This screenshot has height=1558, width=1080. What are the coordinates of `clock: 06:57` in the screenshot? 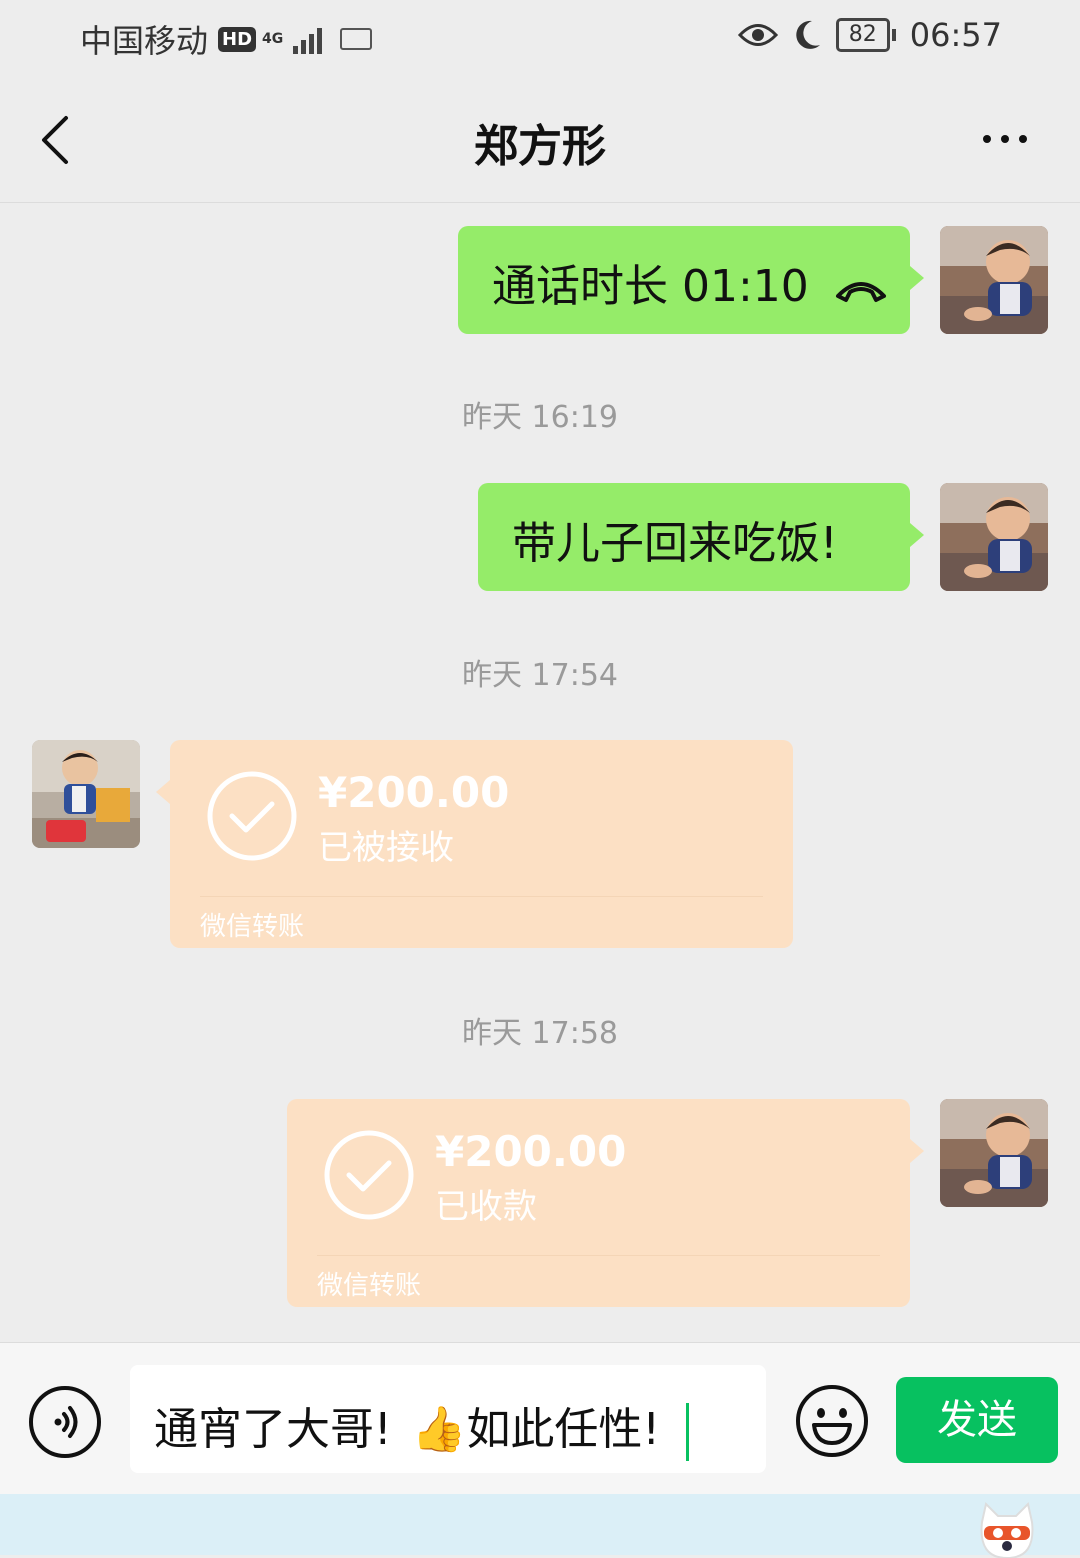 It's located at (955, 35).